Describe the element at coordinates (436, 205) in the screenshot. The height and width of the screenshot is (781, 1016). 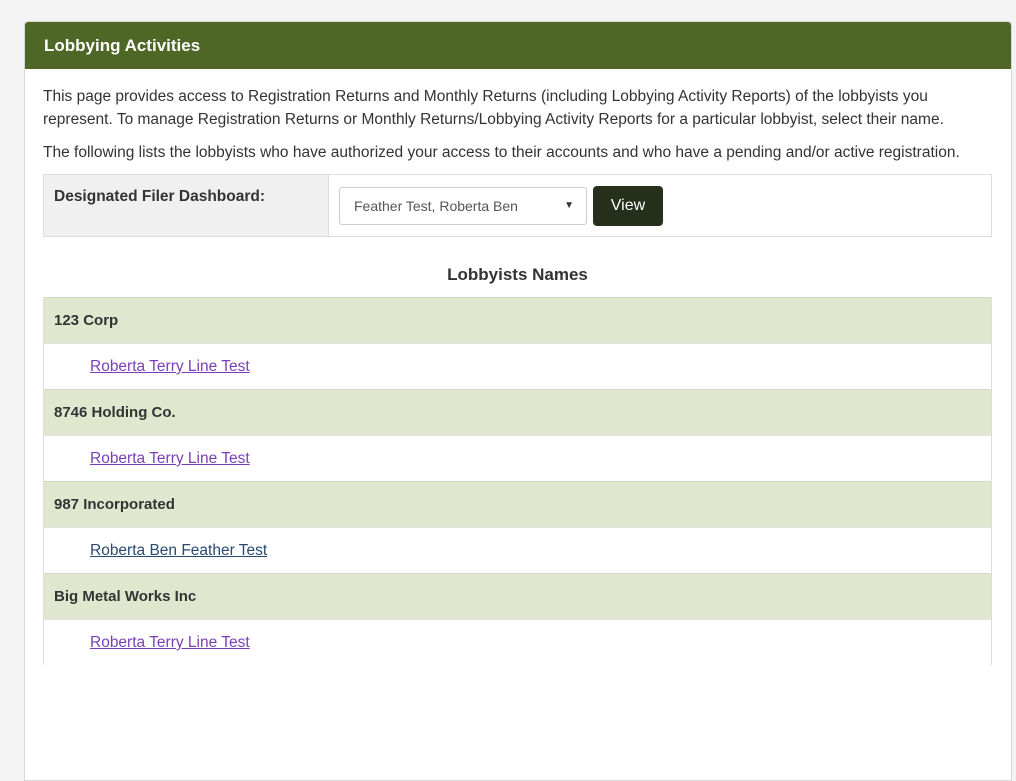
I see `filer-select-value: Feather Test, Roberta Ben` at that location.